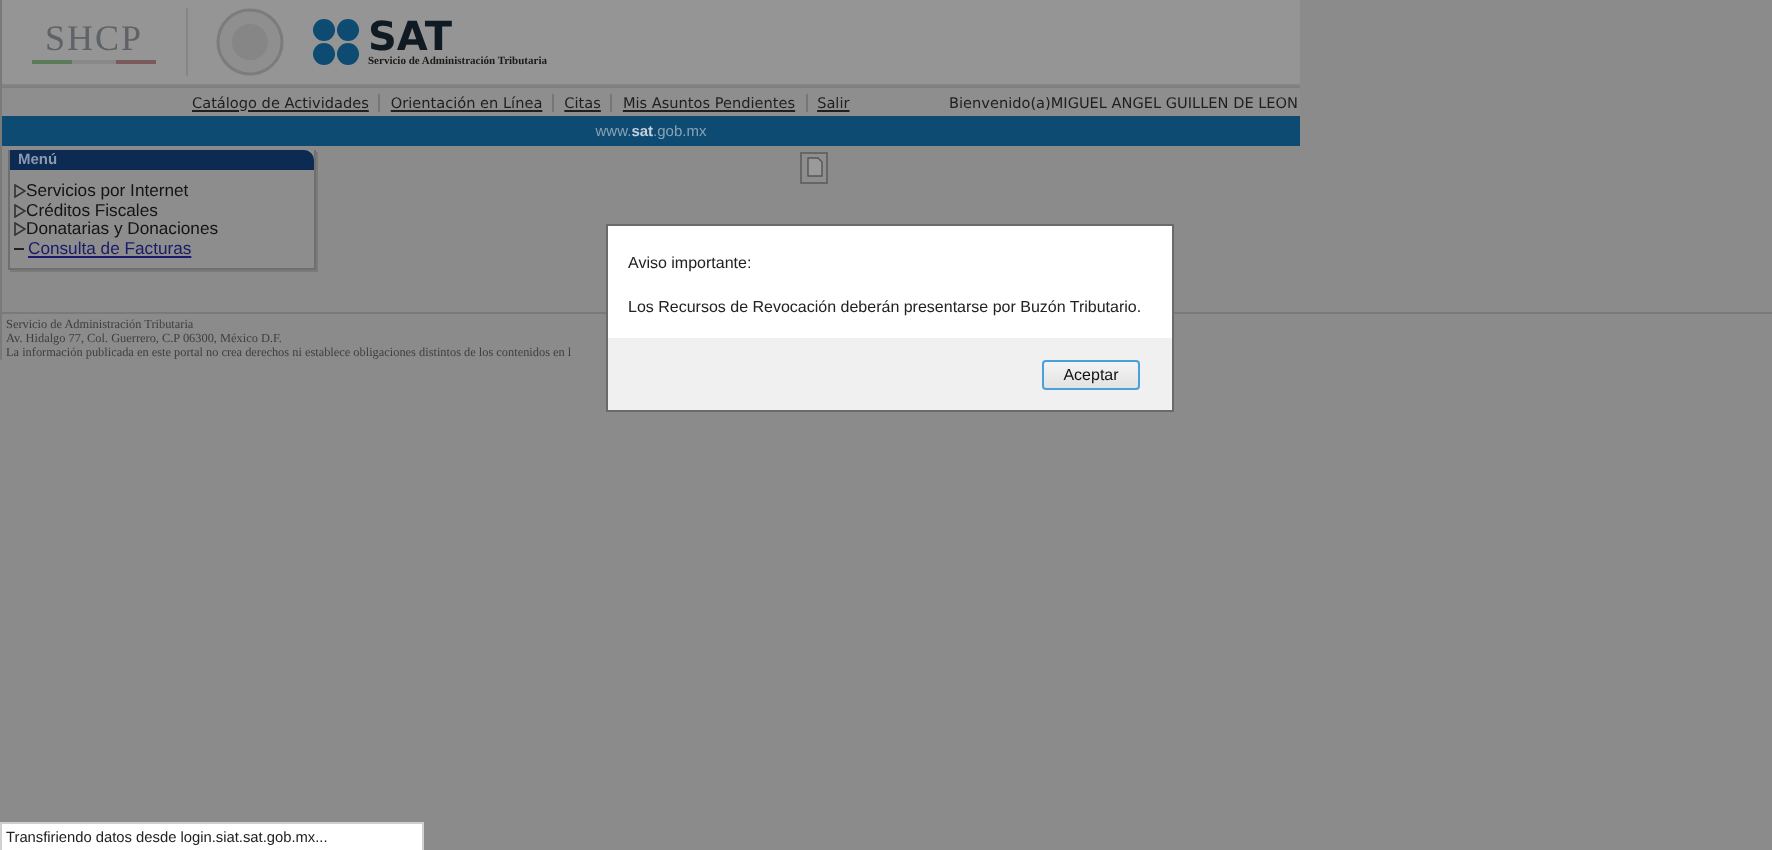 The image size is (1772, 850). I want to click on emblem-icon, so click(250, 42).